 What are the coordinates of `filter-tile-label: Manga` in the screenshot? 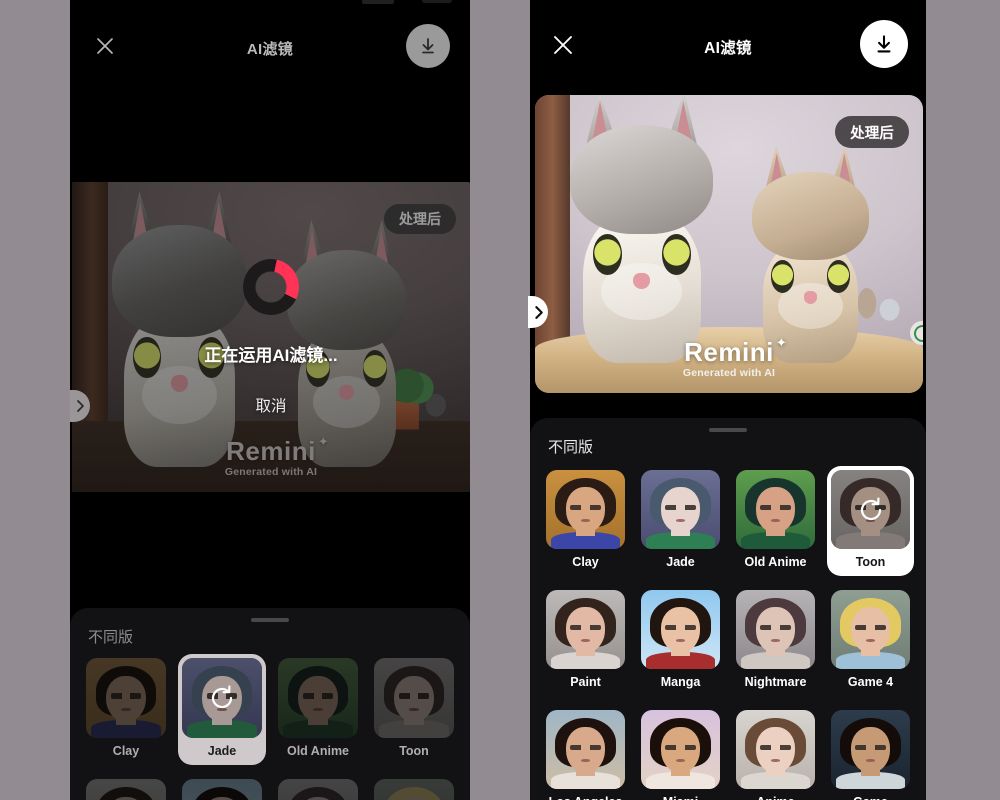 It's located at (680, 682).